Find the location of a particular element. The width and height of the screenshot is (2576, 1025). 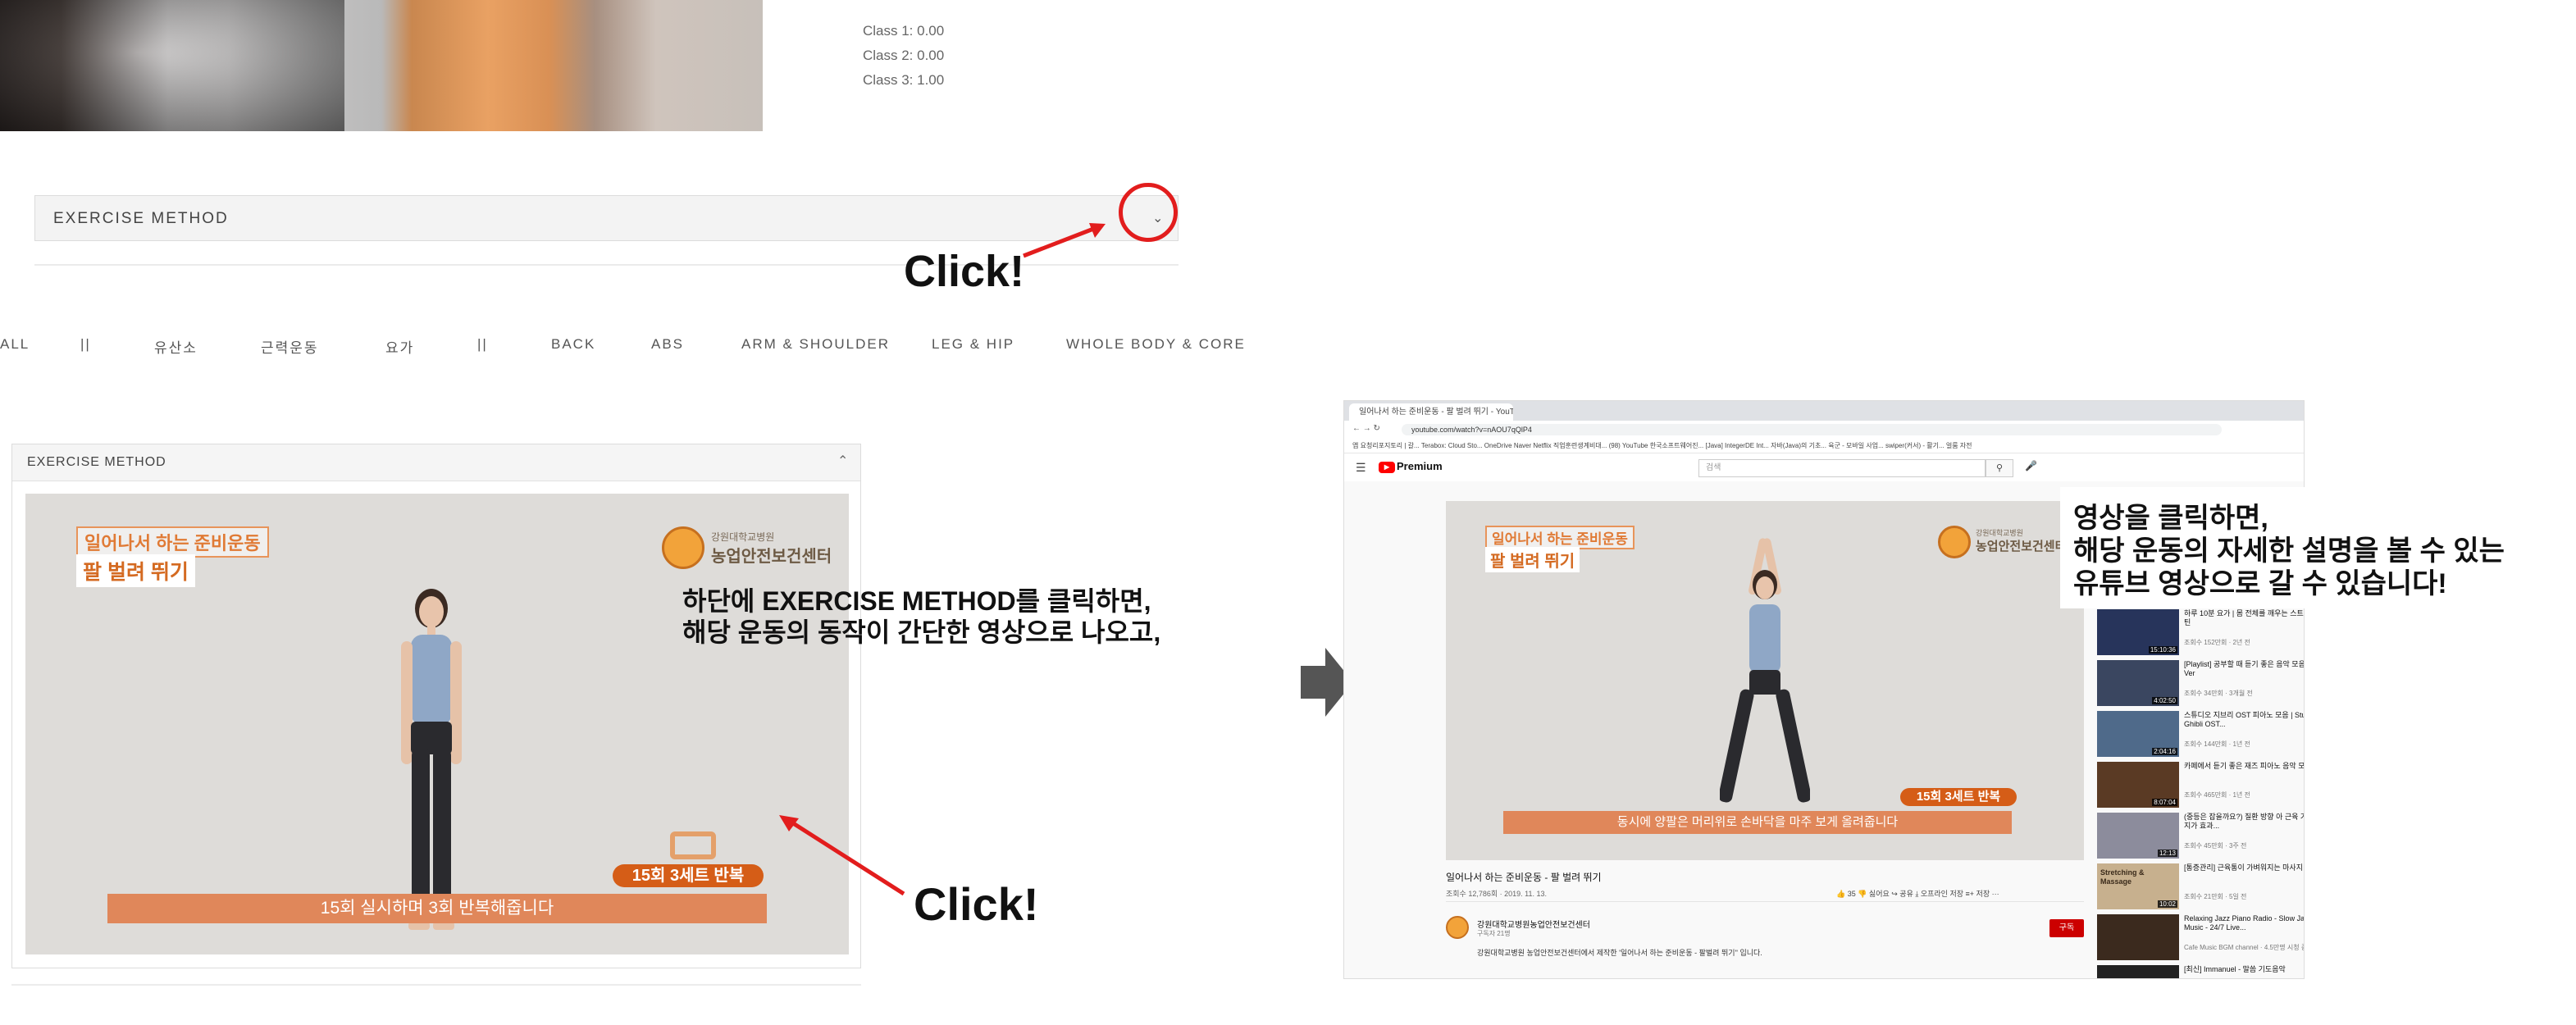

recommendation-meta: 조회수 21만회 · 5일 전 is located at coordinates (2215, 896).